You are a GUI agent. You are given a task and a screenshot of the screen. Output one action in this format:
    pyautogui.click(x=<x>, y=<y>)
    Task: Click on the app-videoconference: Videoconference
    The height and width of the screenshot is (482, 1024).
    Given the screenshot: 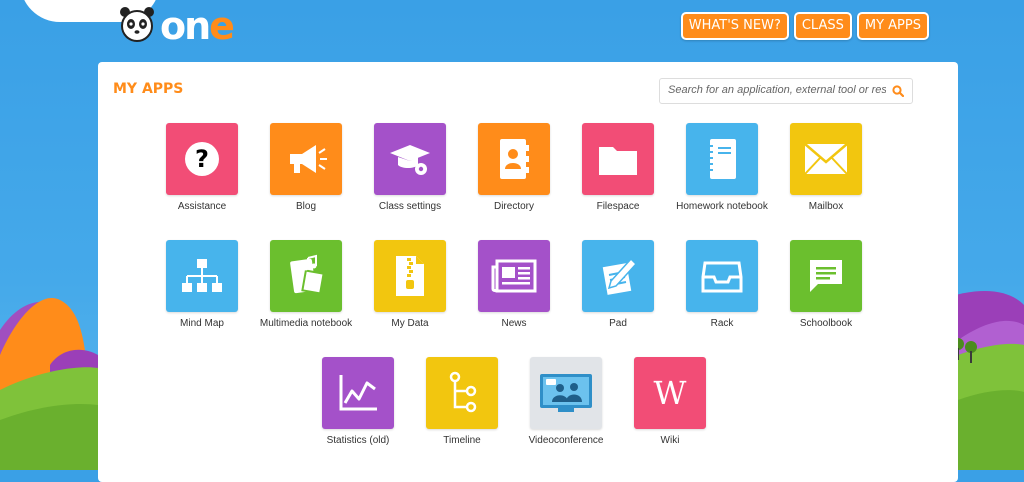 What is the action you would take?
    pyautogui.click(x=566, y=402)
    